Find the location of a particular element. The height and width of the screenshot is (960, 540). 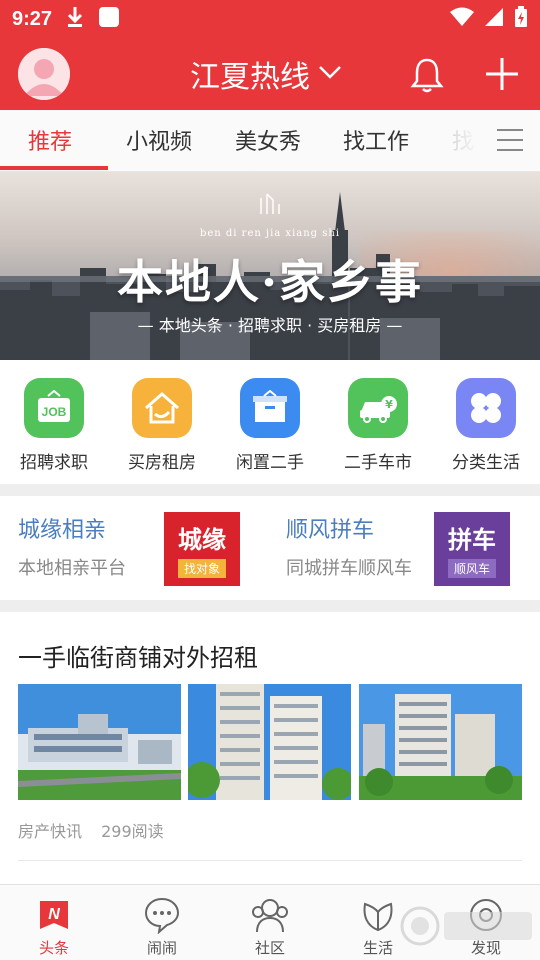

quick-link-used-cars: ¥ 二手车市 is located at coordinates (378, 425).